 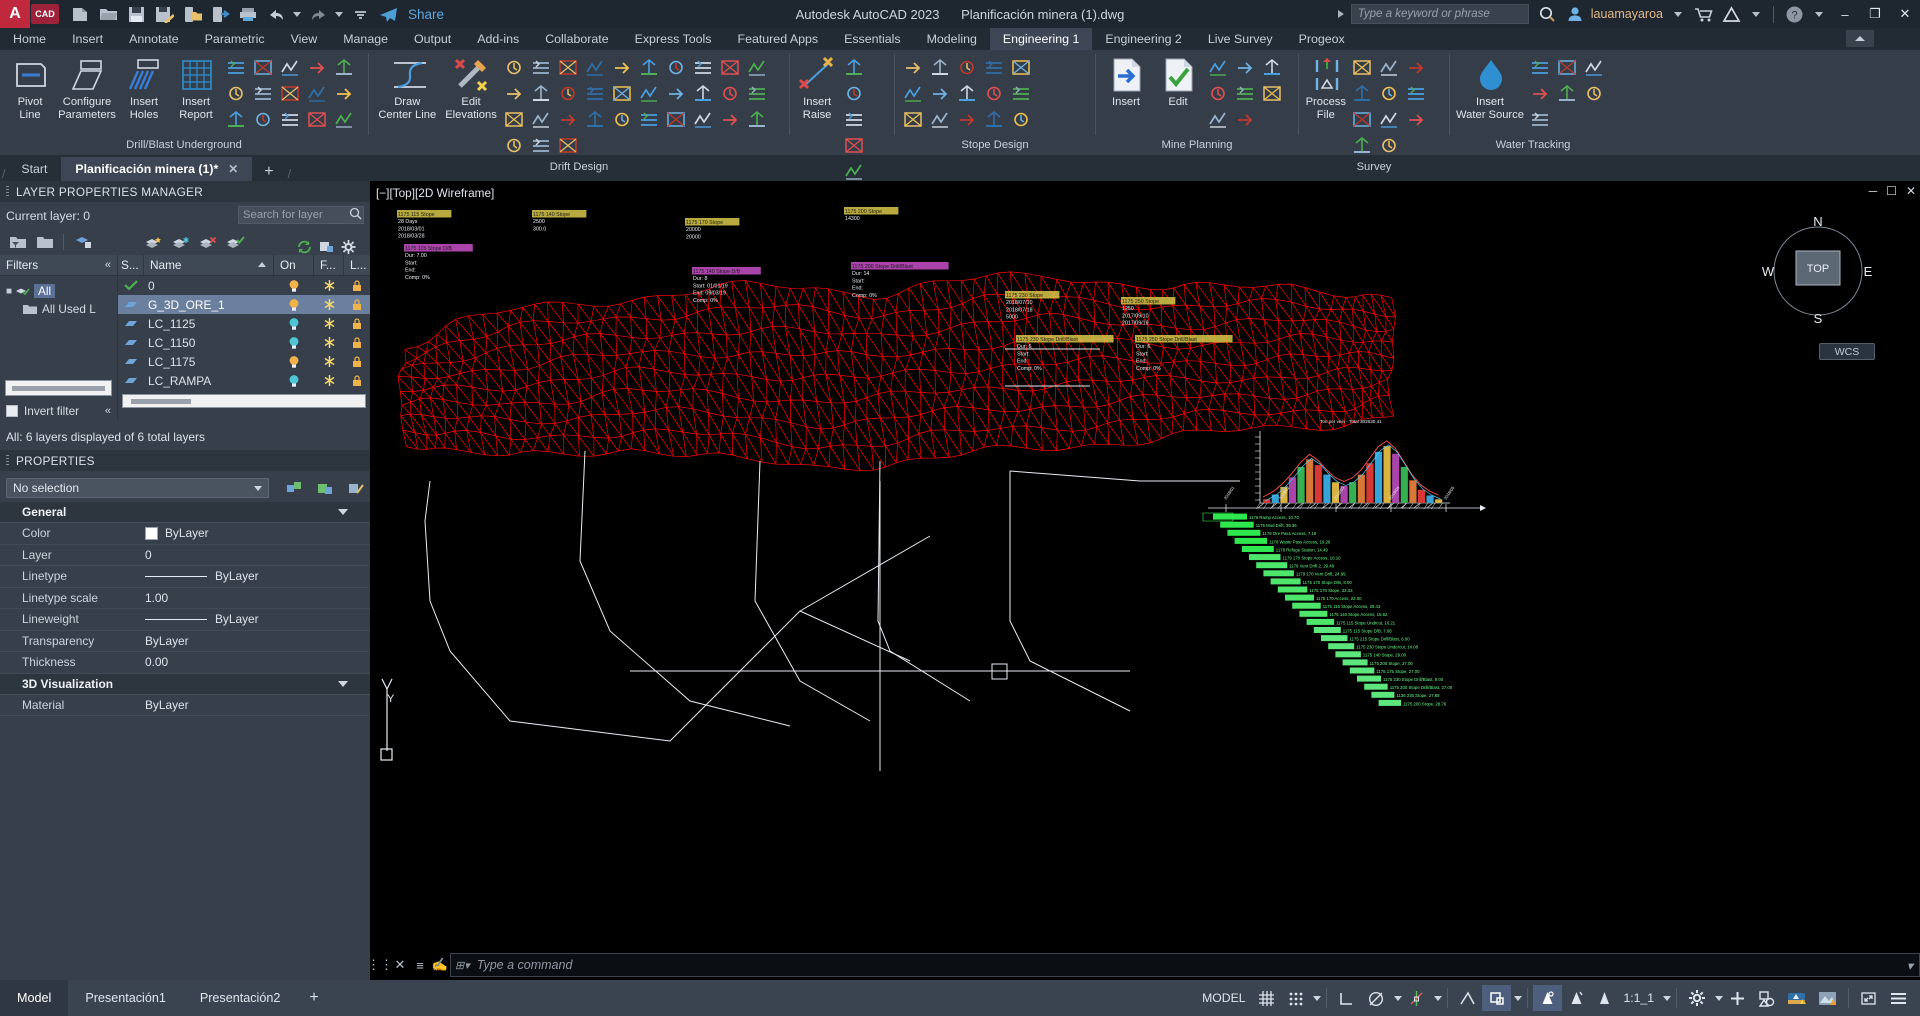 I want to click on tree-expander-icon: ■, so click(x=9, y=291).